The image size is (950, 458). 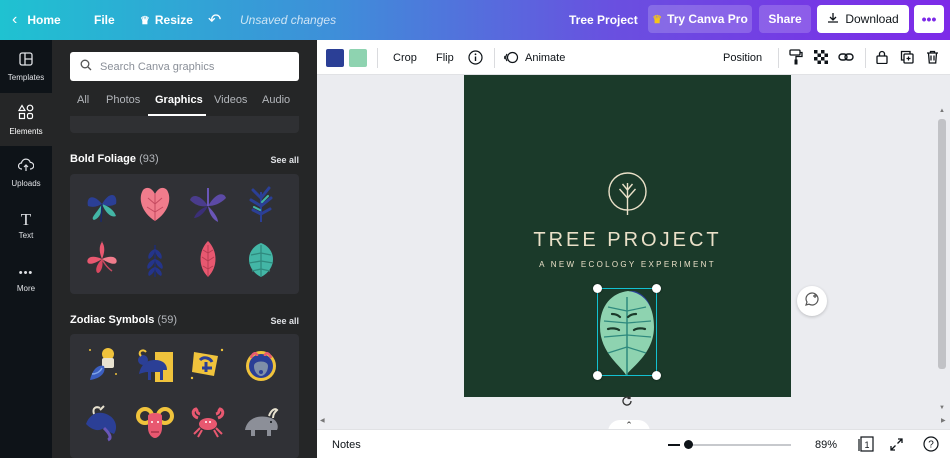 What do you see at coordinates (707, 19) in the screenshot?
I see `try-pro-label: Try Canva Pro` at bounding box center [707, 19].